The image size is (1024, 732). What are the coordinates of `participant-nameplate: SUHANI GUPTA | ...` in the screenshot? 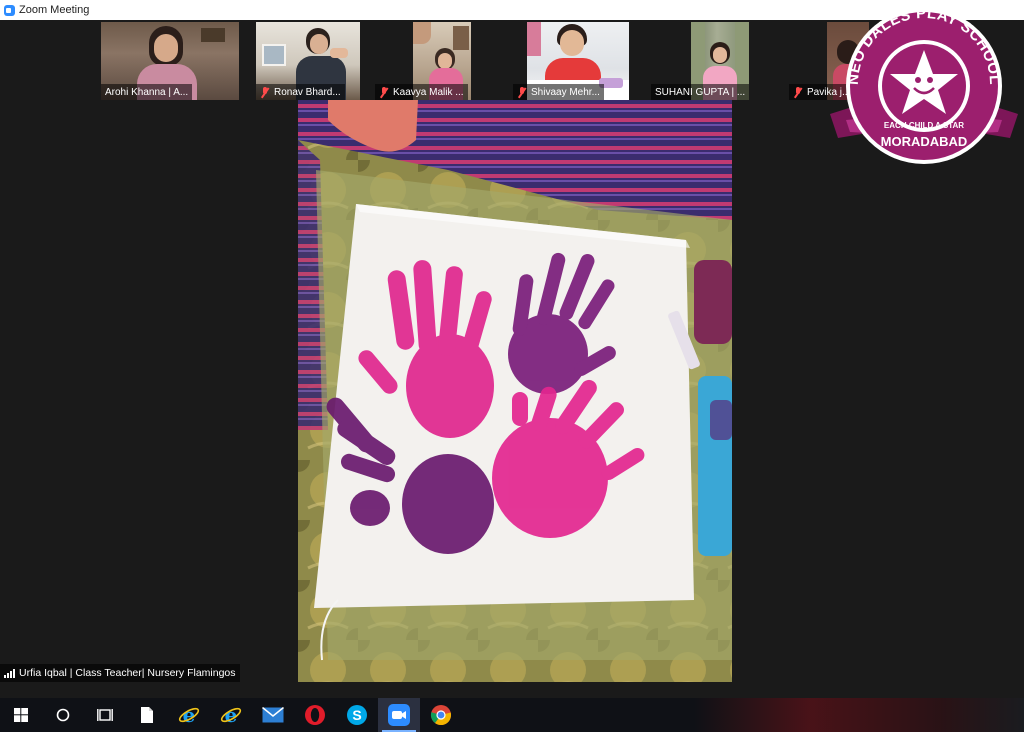 It's located at (700, 92).